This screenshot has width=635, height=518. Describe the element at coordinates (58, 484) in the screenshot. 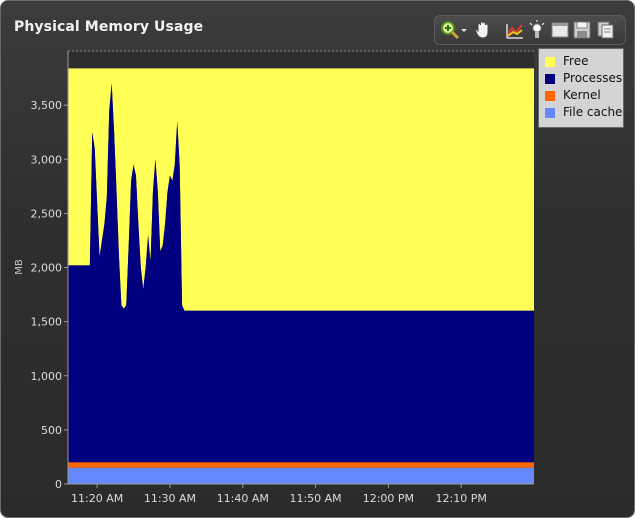

I see `y-tick-label: 0` at that location.